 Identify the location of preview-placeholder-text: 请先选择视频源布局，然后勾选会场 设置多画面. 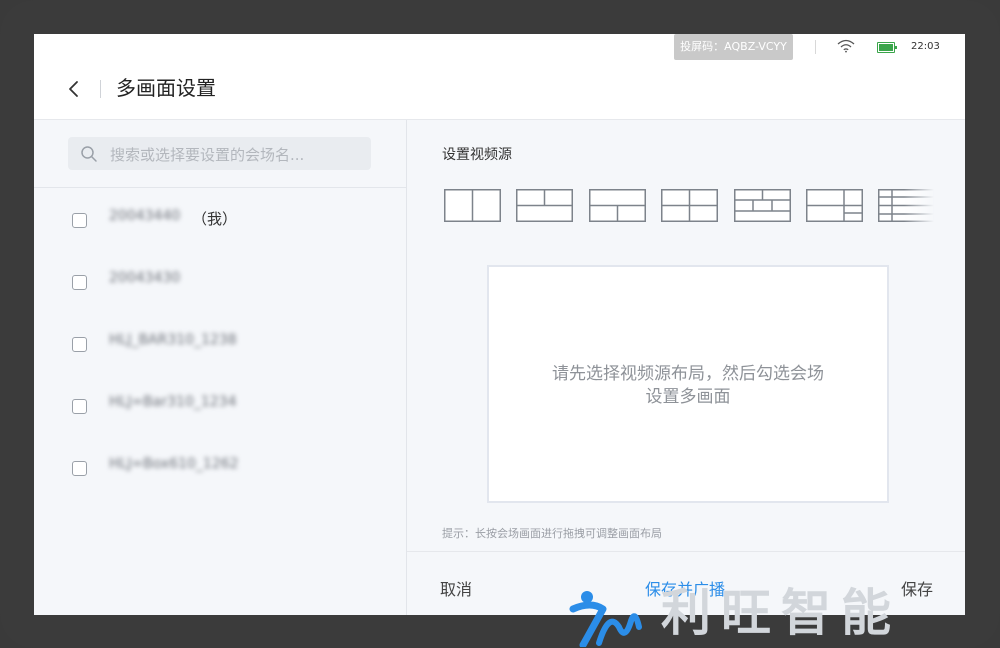
(688, 386).